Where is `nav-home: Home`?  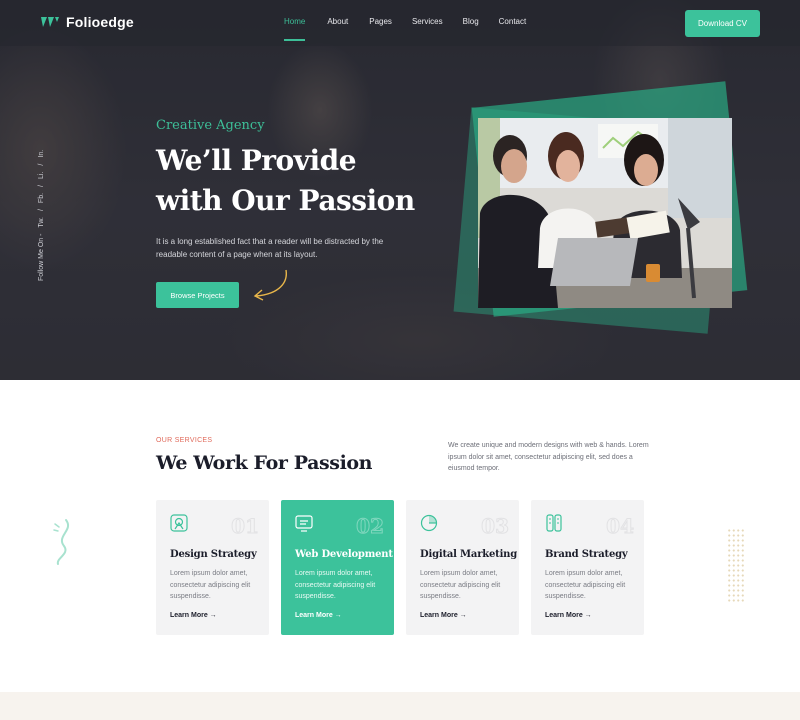
nav-home: Home is located at coordinates (295, 29).